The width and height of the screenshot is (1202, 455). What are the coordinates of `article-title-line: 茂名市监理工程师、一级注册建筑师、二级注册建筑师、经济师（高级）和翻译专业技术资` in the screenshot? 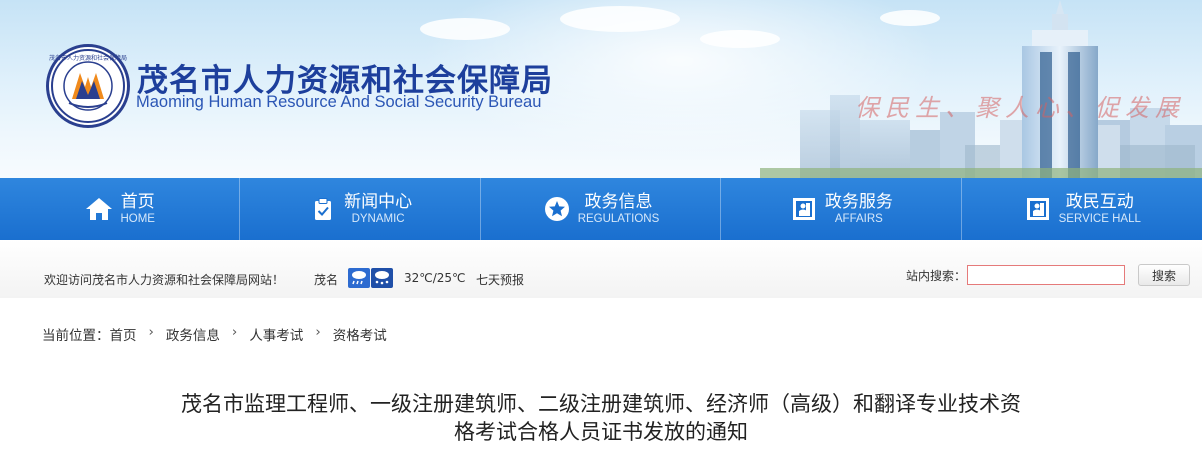 It's located at (601, 404).